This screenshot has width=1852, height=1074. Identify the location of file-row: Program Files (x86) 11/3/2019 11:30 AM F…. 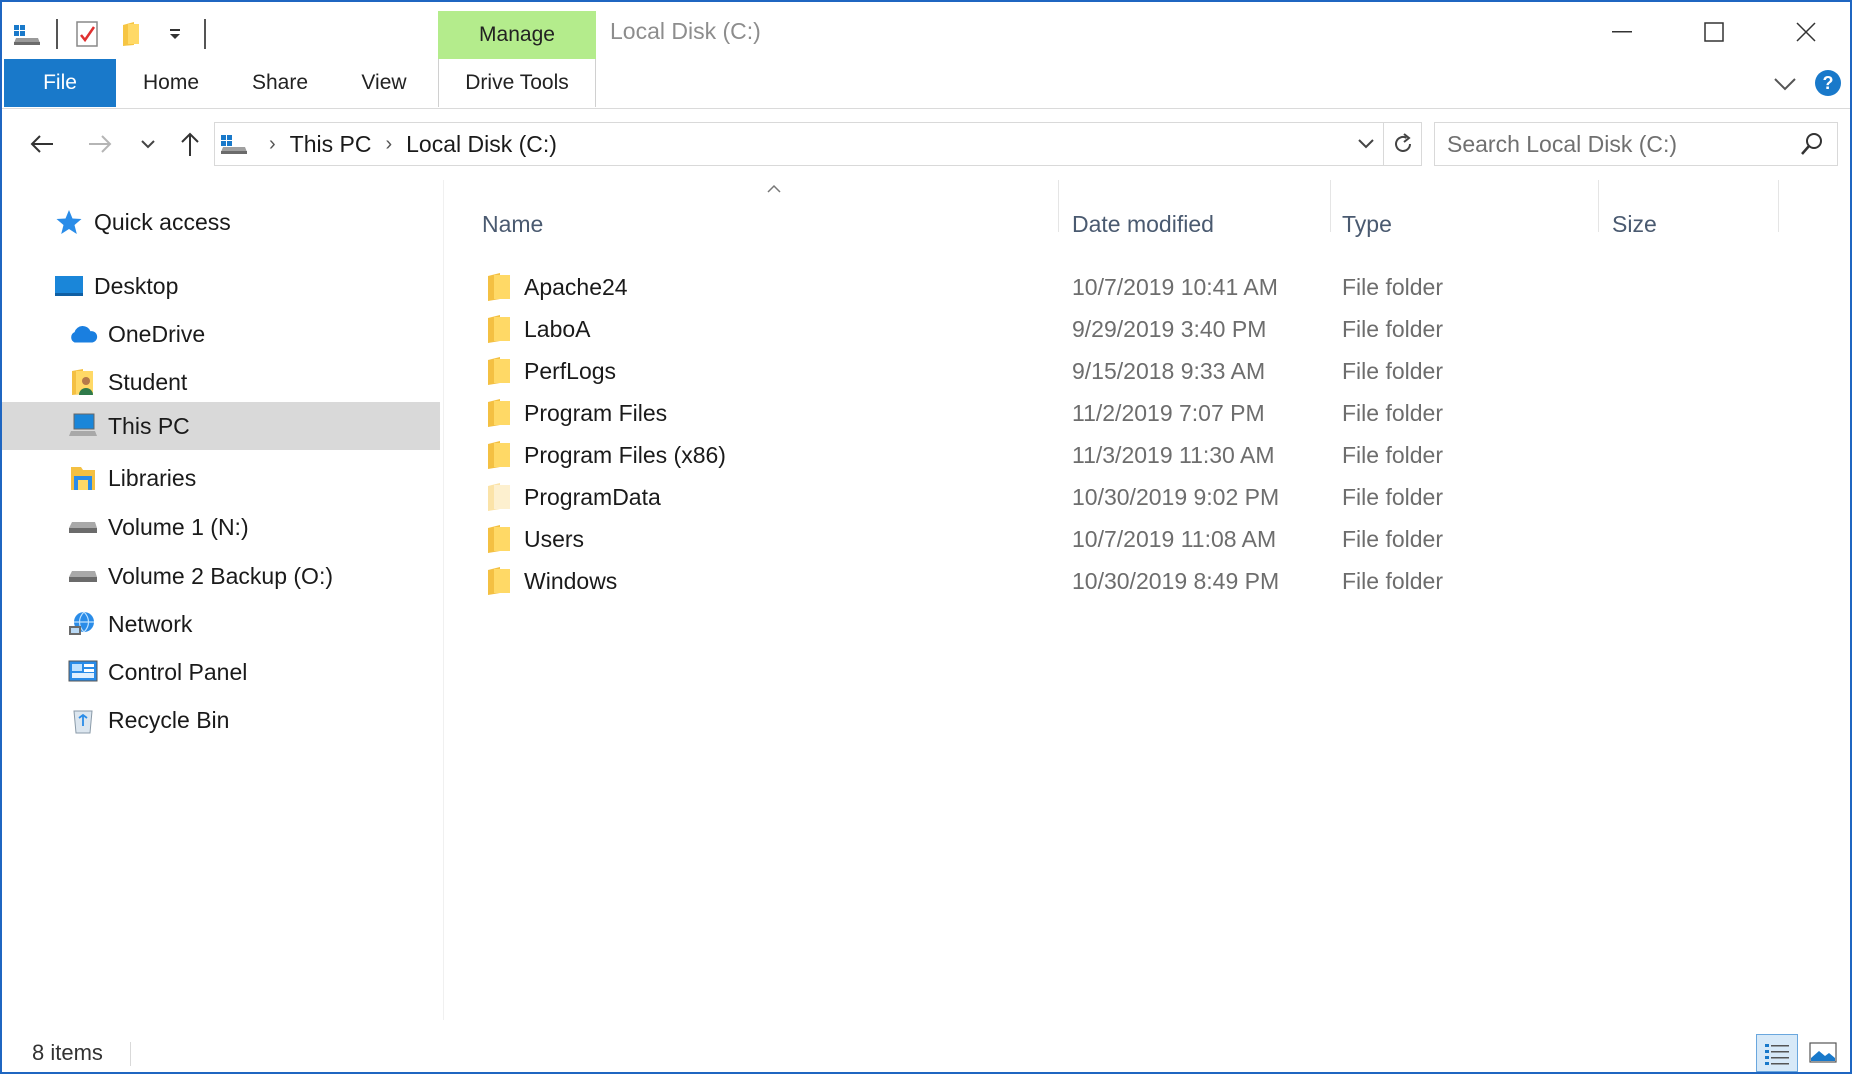
(1051, 455).